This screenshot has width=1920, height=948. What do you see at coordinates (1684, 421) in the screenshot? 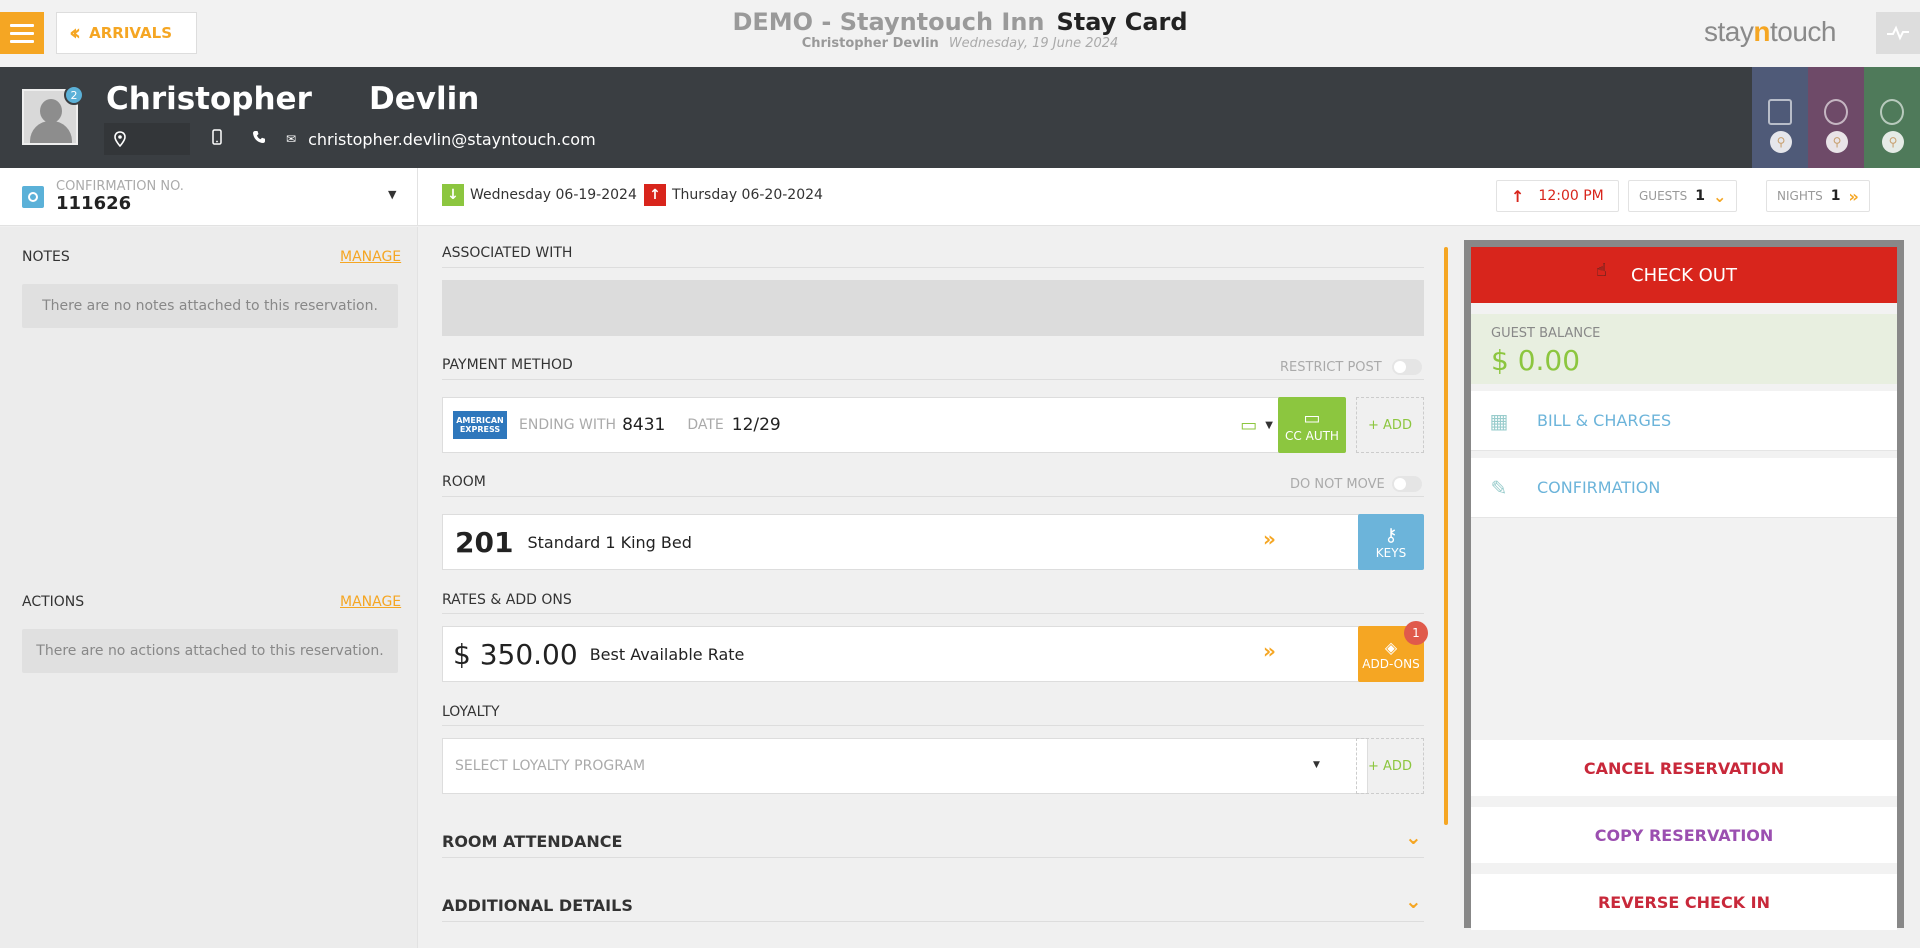
I see `bill-and-charges-link: ▦ BILL & CHARGES` at bounding box center [1684, 421].